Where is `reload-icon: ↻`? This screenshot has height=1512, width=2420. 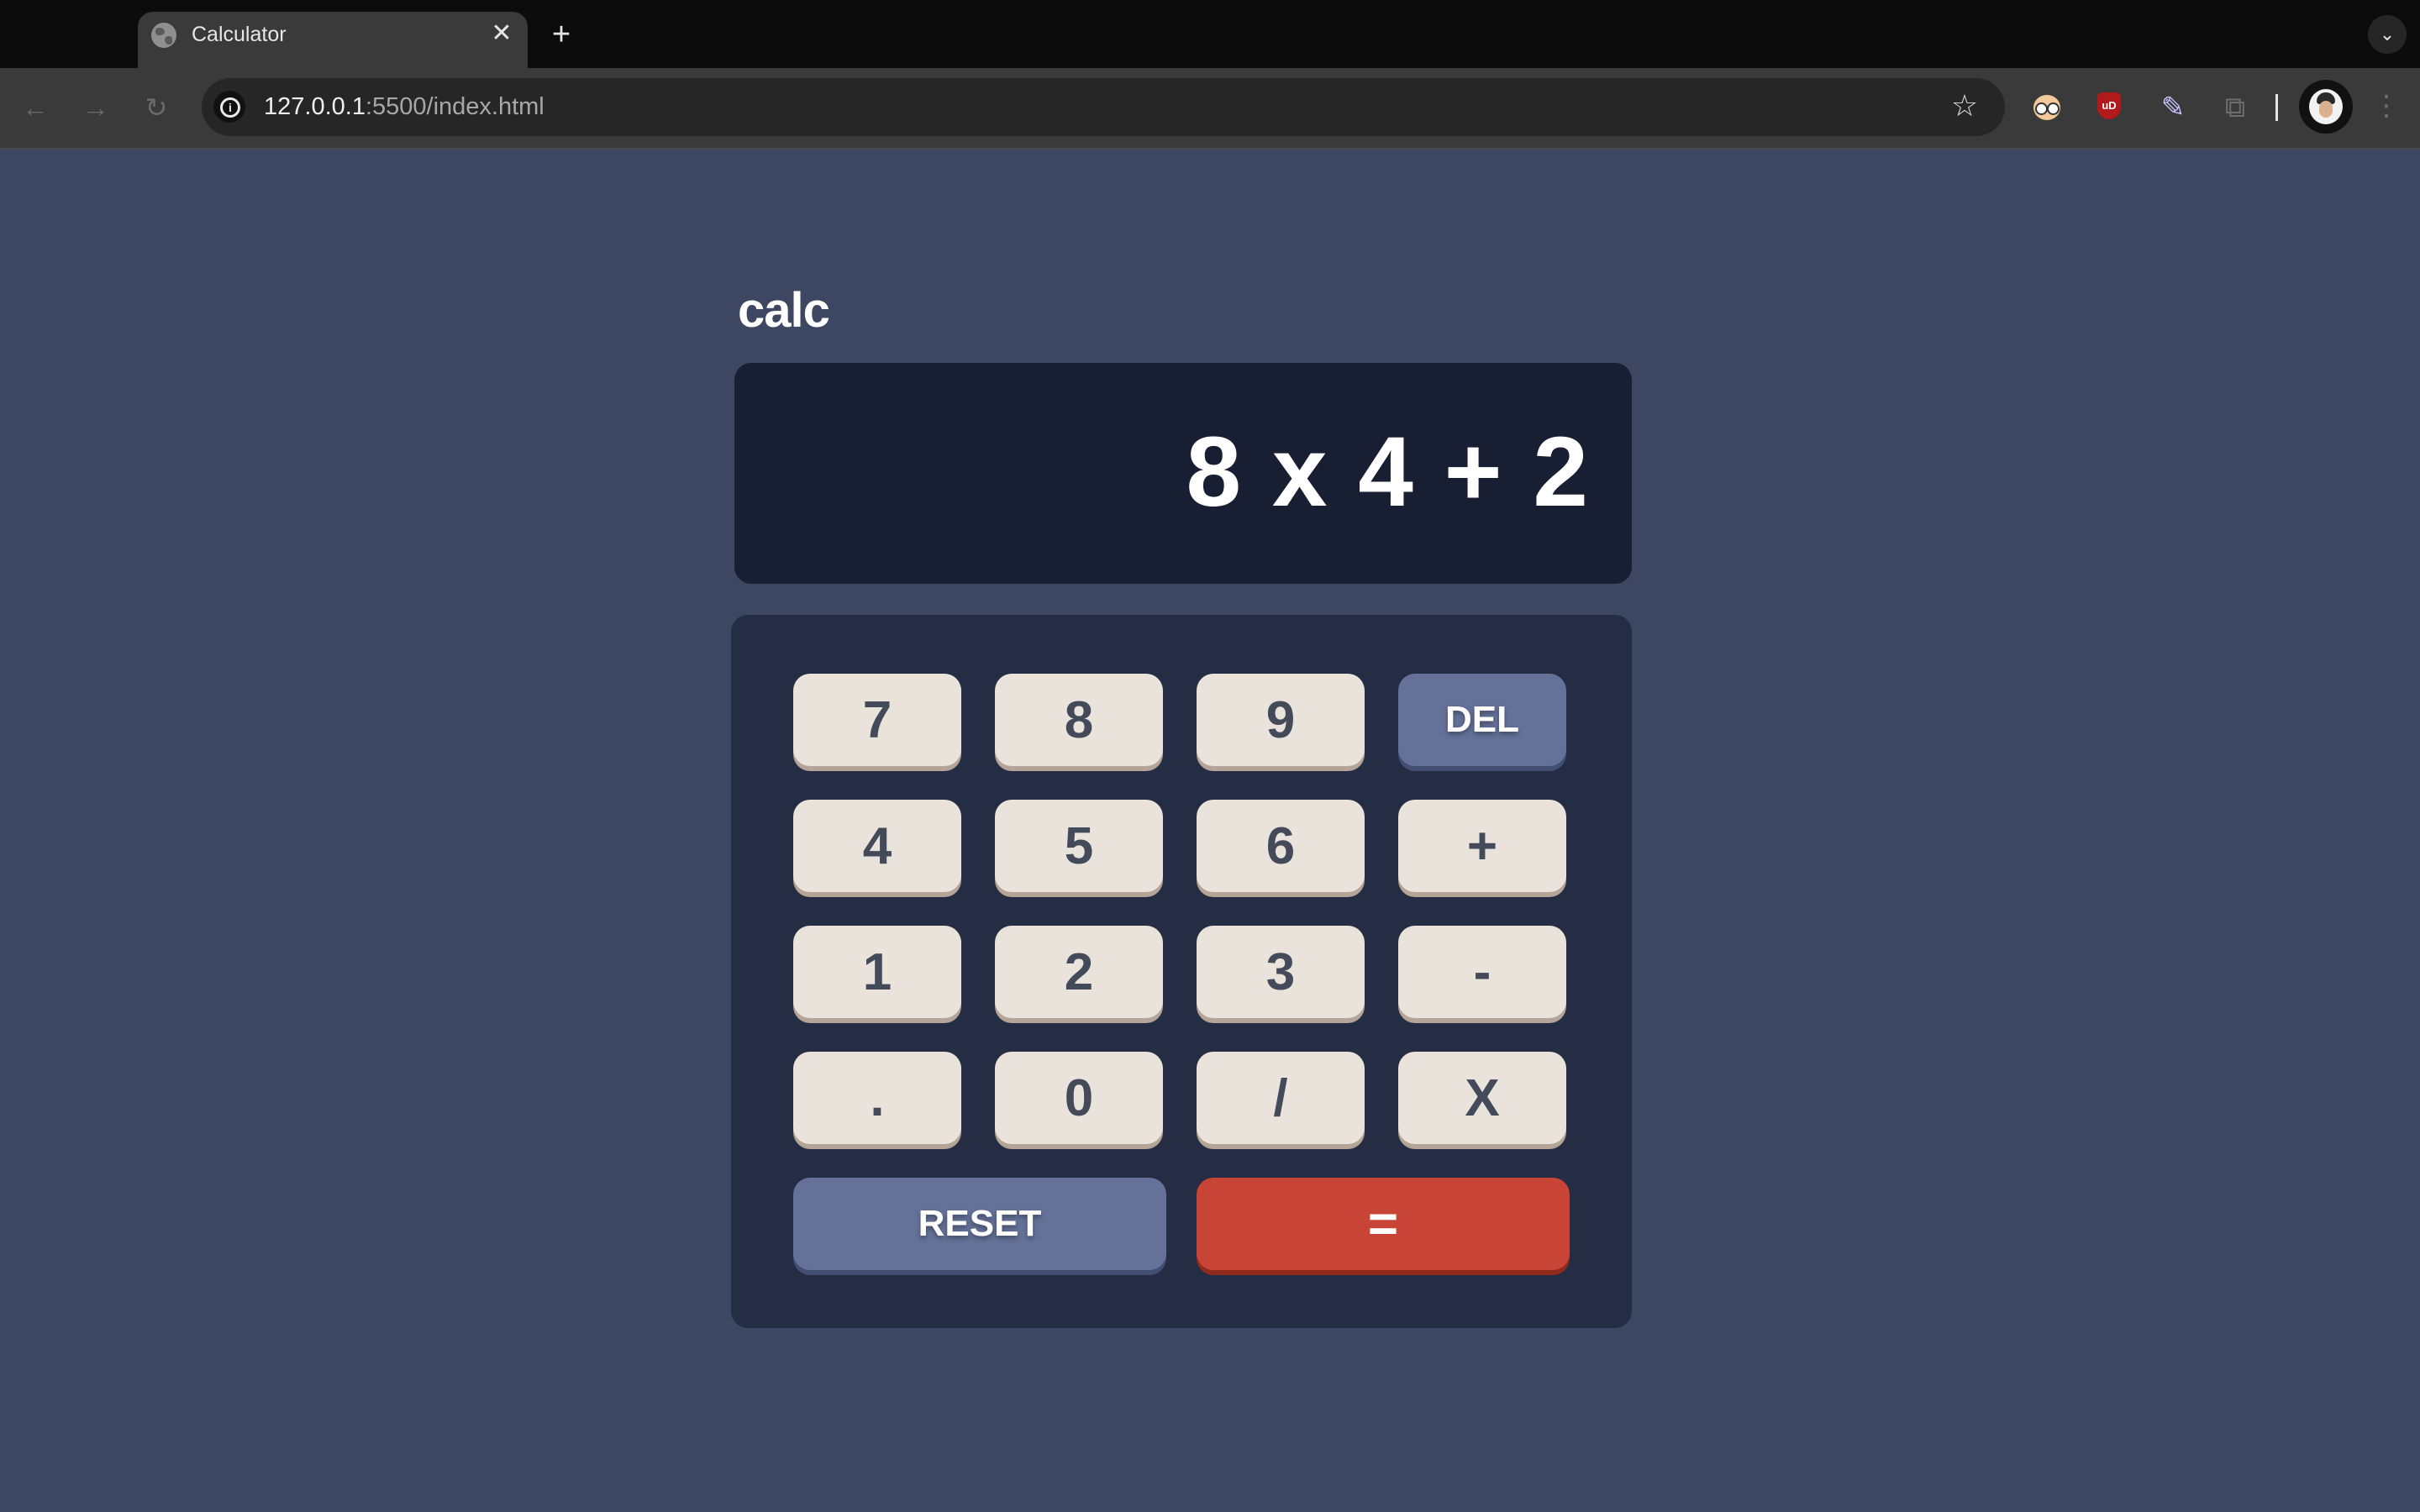
reload-icon: ↻ is located at coordinates (156, 107).